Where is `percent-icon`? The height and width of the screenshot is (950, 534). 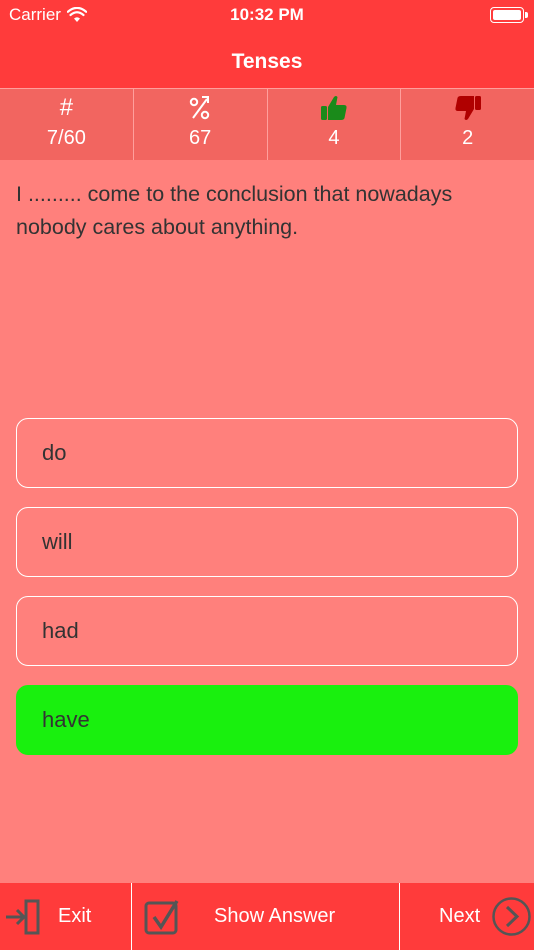 percent-icon is located at coordinates (200, 106).